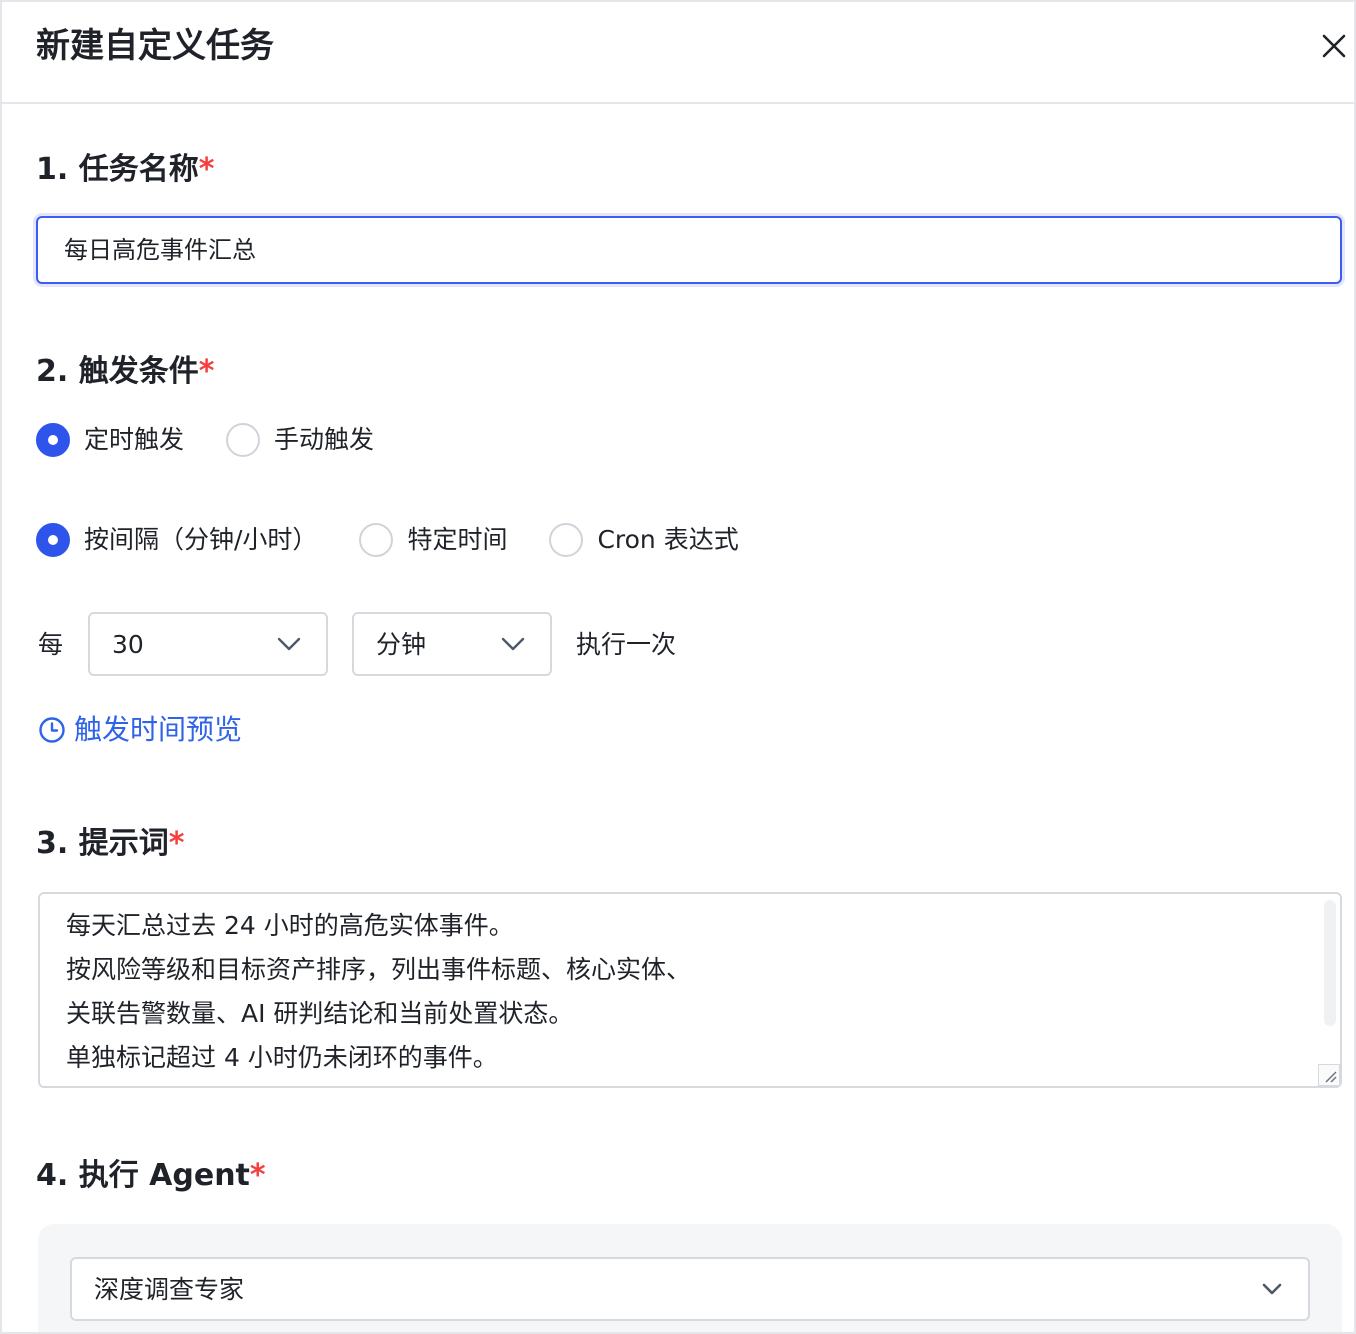  What do you see at coordinates (51, 644) in the screenshot?
I see `each-label: 每` at bounding box center [51, 644].